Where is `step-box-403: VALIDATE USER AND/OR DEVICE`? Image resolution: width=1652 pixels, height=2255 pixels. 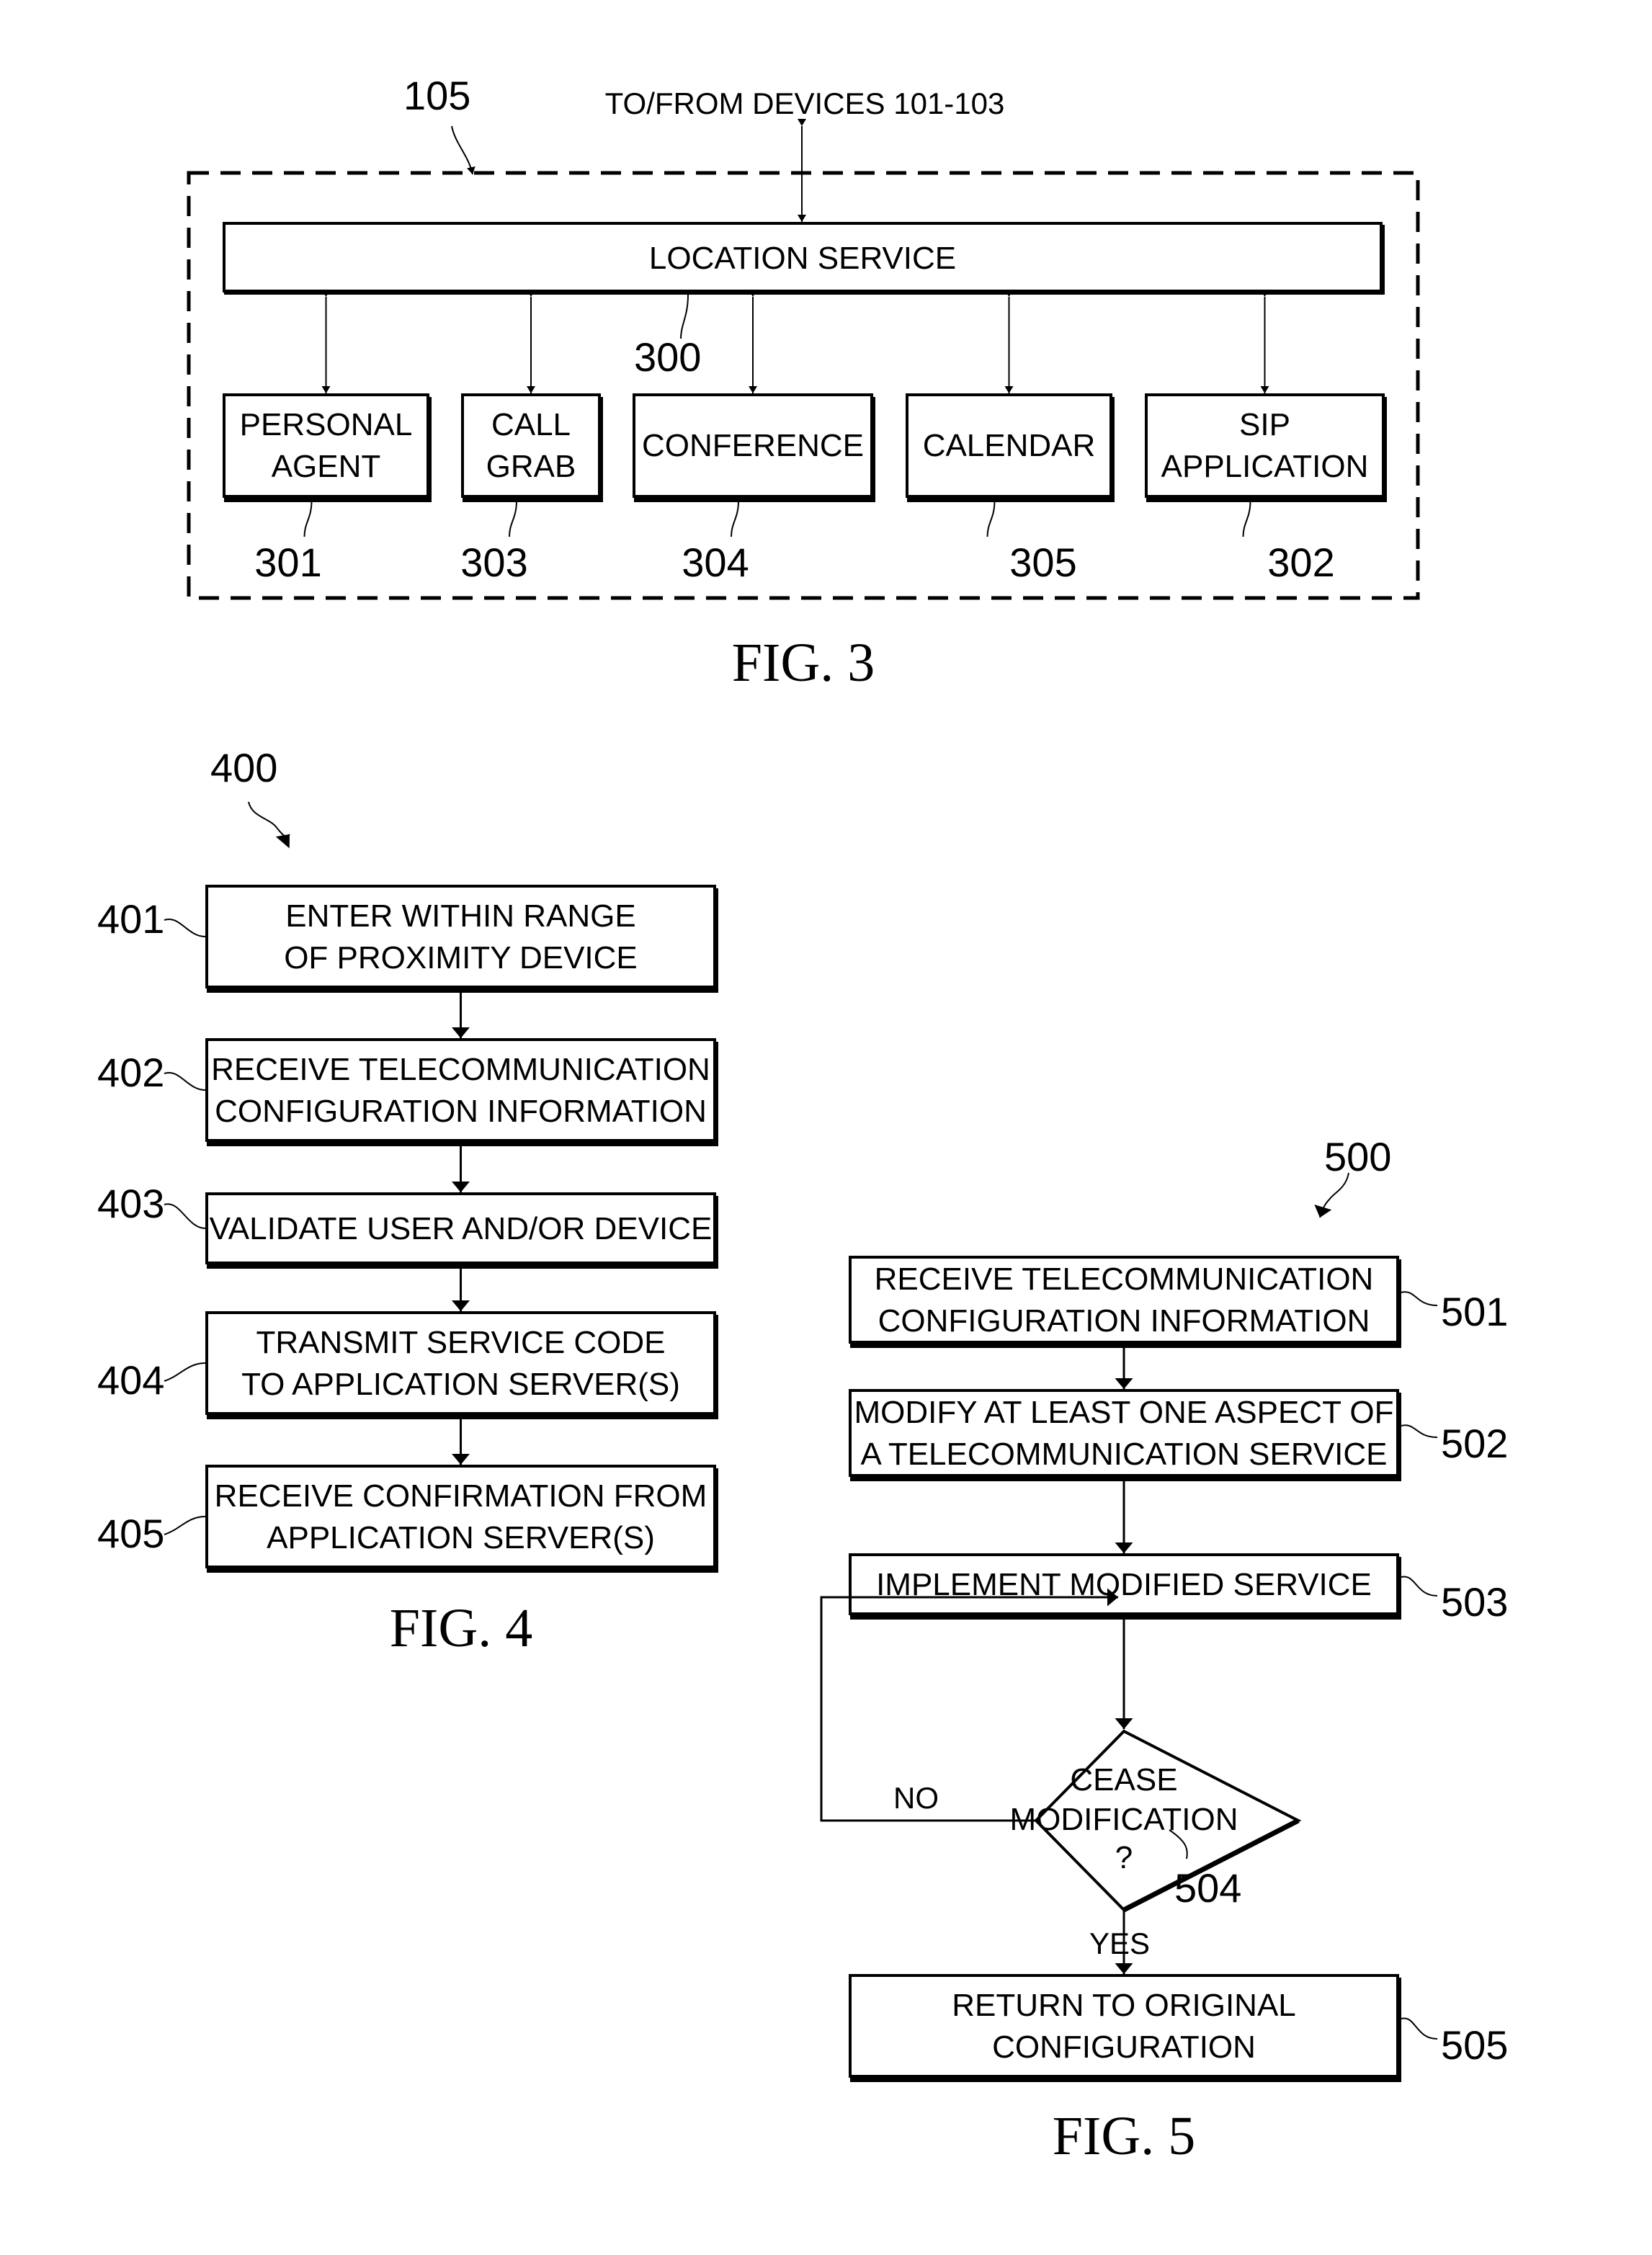 step-box-403: VALIDATE USER AND/OR DEVICE is located at coordinates (462, 1230).